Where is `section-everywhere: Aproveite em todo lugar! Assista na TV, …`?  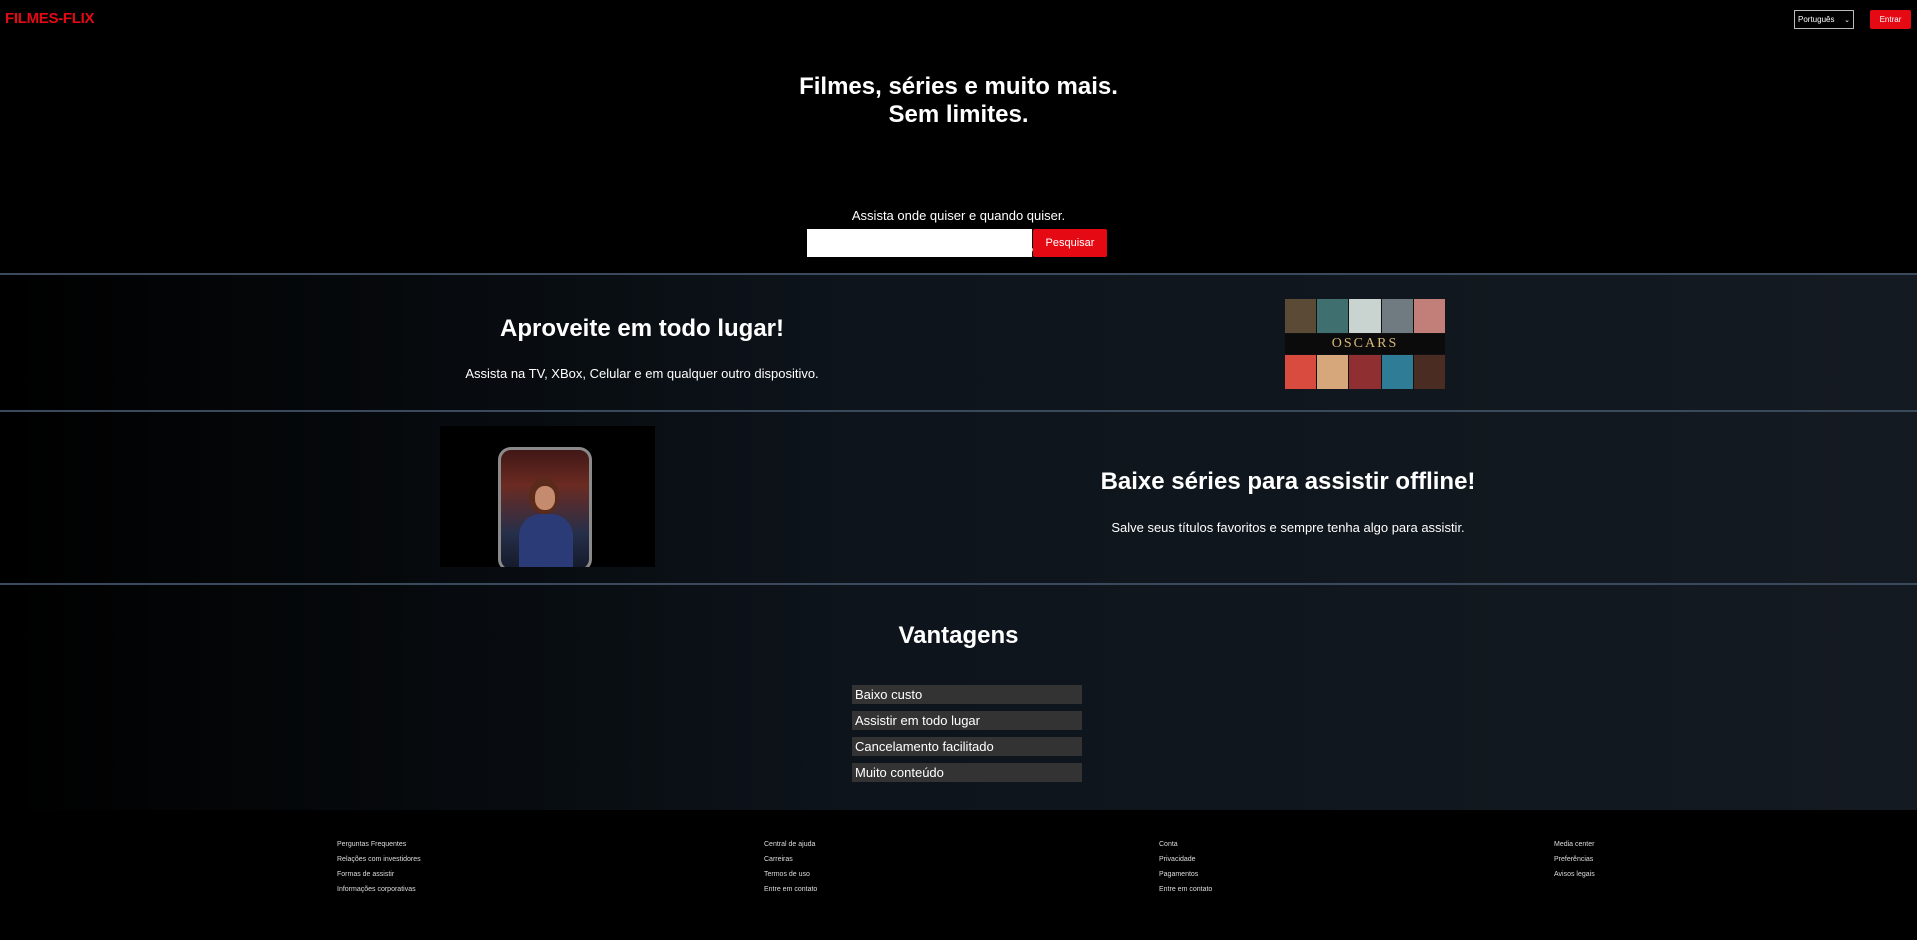 section-everywhere: Aproveite em todo lugar! Assista na TV, … is located at coordinates (958, 341).